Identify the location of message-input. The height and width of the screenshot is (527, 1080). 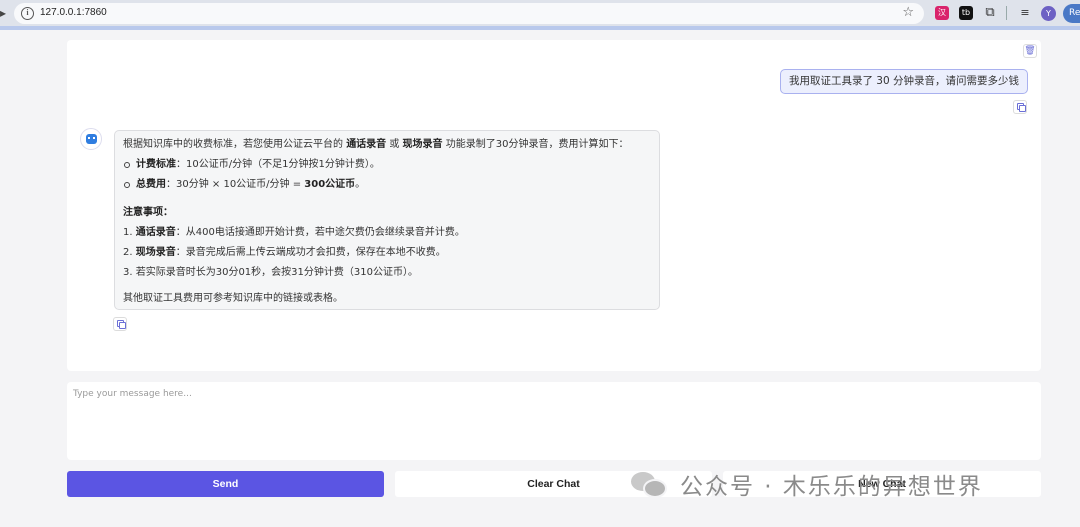
(554, 421).